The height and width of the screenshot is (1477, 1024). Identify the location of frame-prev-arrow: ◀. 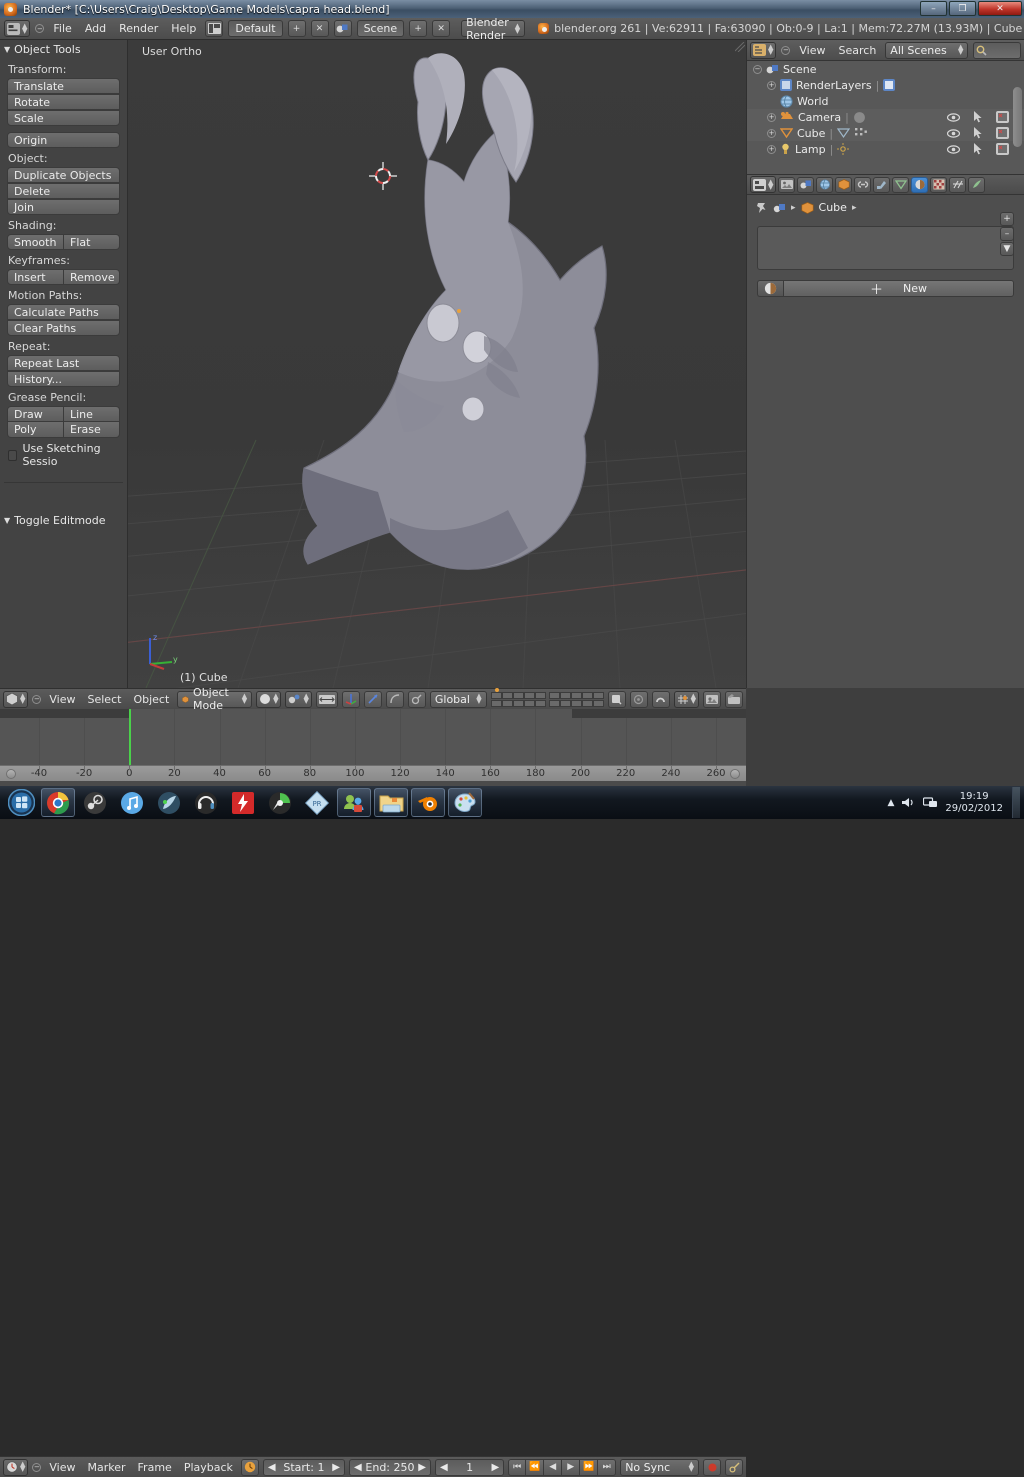
(444, 1467).